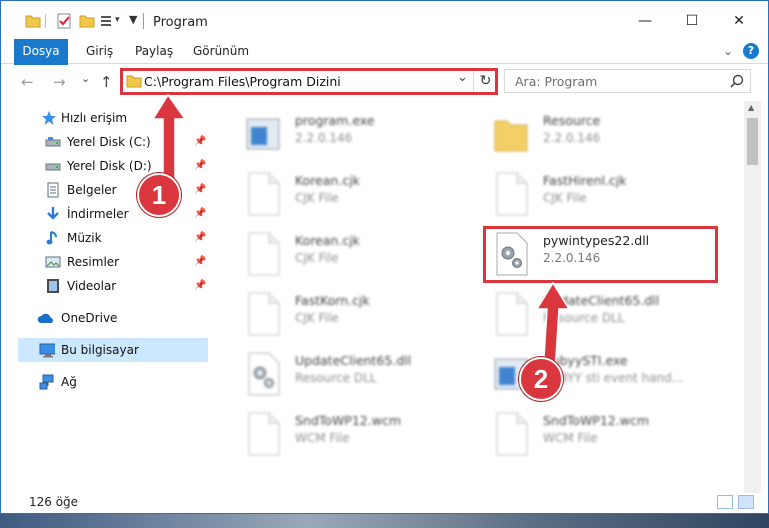 This screenshot has width=769, height=528. What do you see at coordinates (752, 141) in the screenshot?
I see `scrollbar-thumb` at bounding box center [752, 141].